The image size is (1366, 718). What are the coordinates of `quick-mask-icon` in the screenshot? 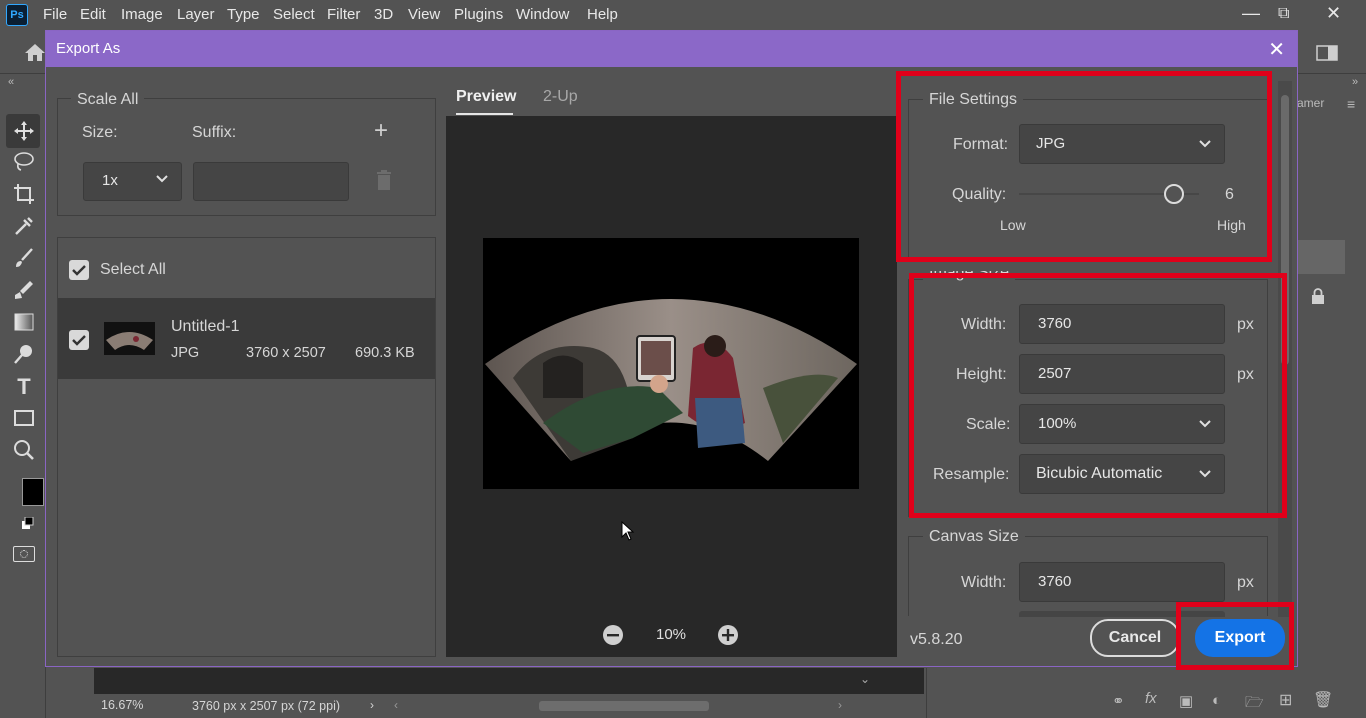 It's located at (24, 554).